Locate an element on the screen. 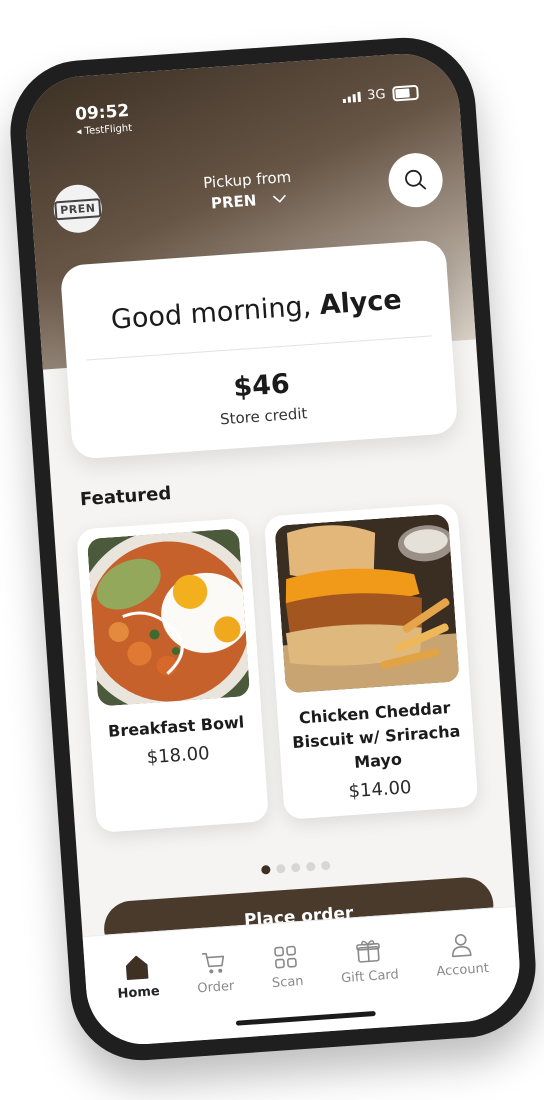  pickup-store-name: PREN is located at coordinates (233, 202).